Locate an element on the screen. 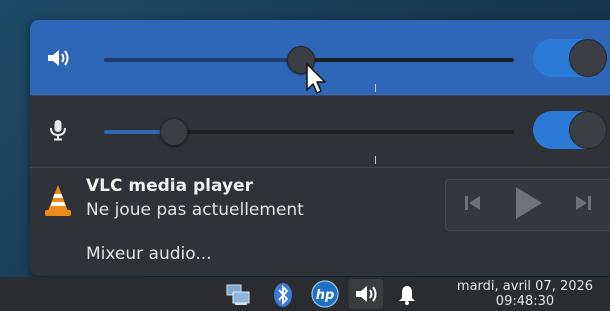 This screenshot has height=311, width=610. microphone-slider-handle is located at coordinates (173, 132).